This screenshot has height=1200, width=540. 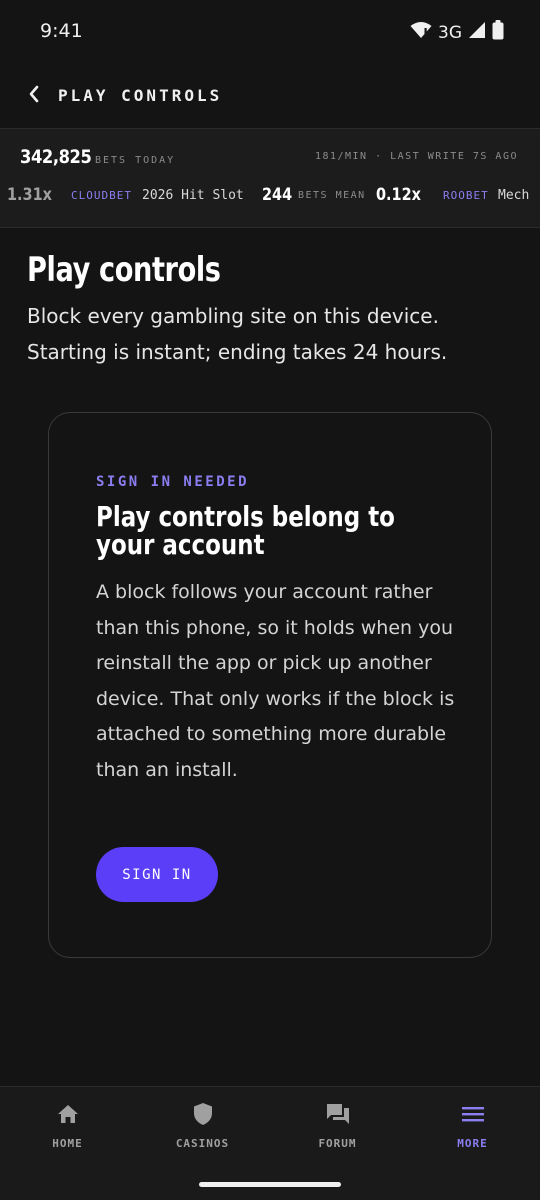 I want to click on nav-item-casinos: CASINOS, so click(x=202, y=1131).